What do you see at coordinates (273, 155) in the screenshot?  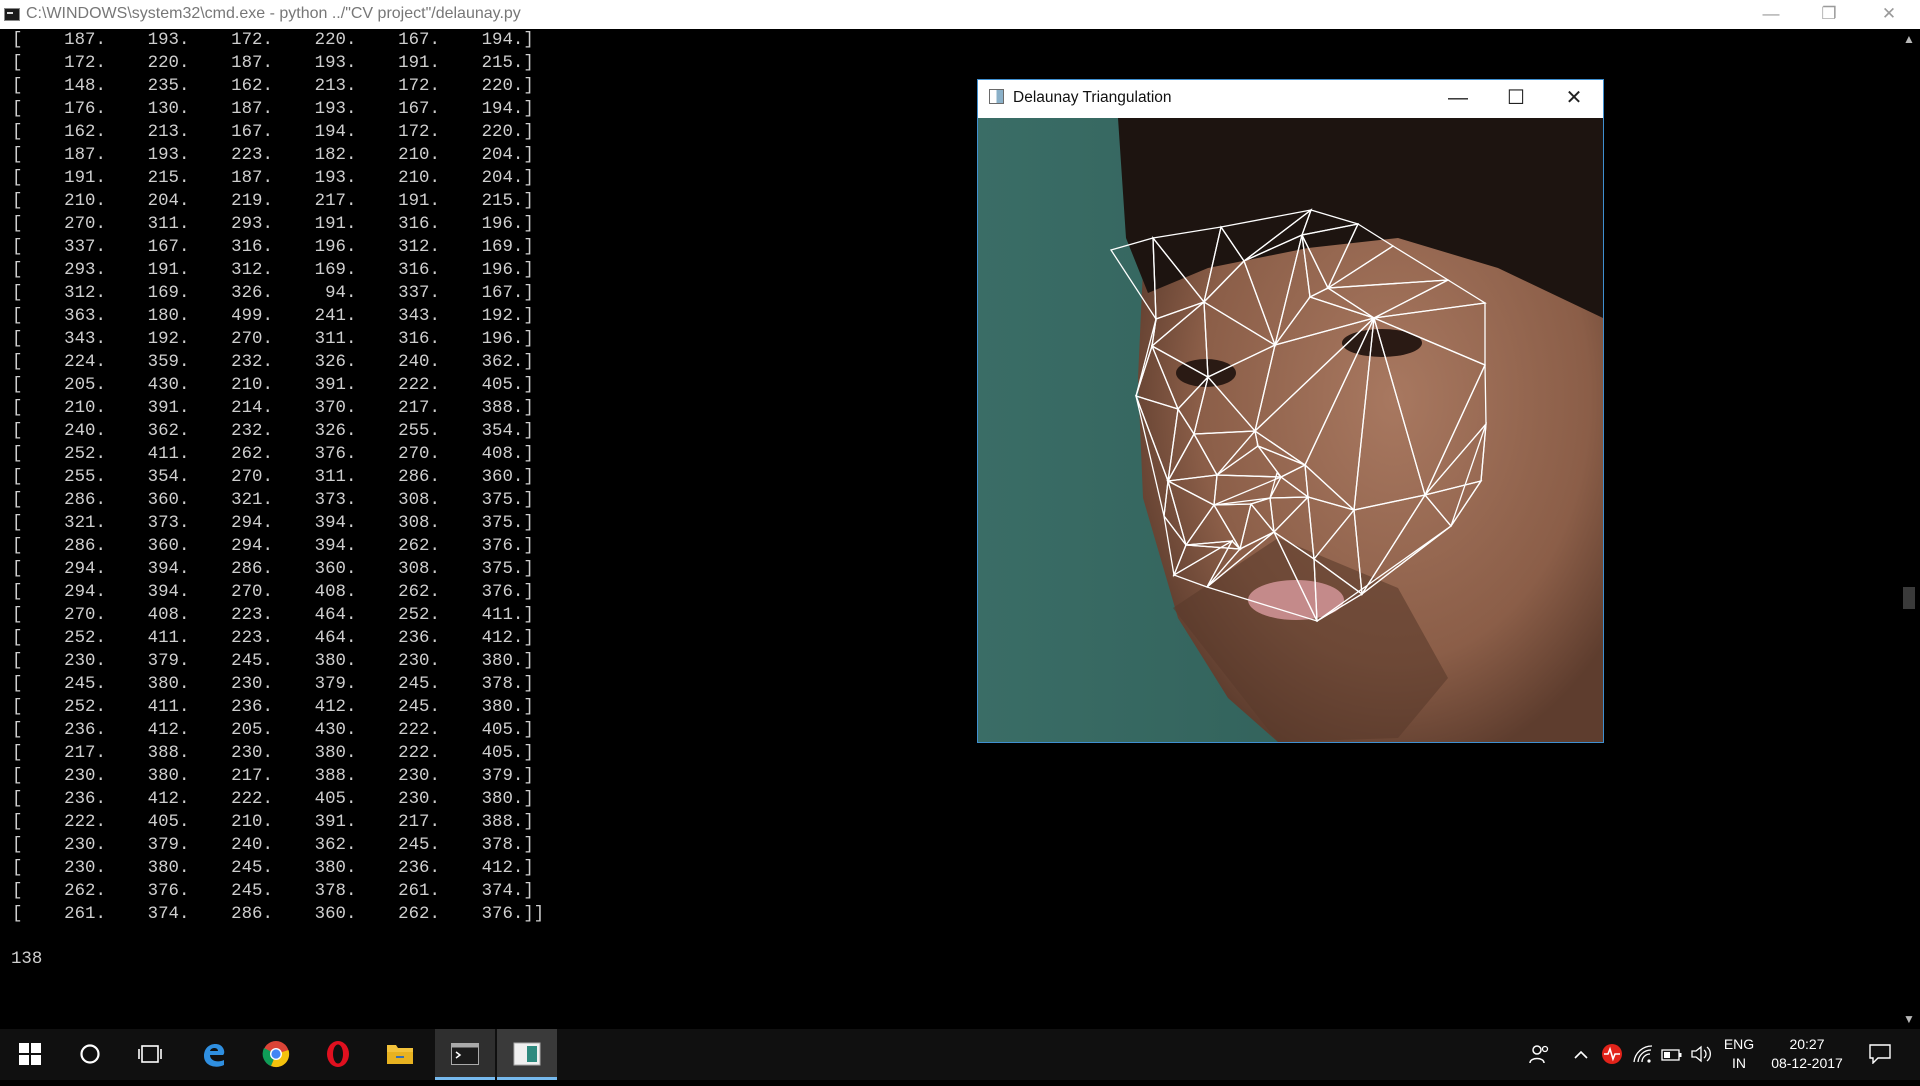 I see `console-row: [ 187. 193. 223. 182. 210. 204.]` at bounding box center [273, 155].